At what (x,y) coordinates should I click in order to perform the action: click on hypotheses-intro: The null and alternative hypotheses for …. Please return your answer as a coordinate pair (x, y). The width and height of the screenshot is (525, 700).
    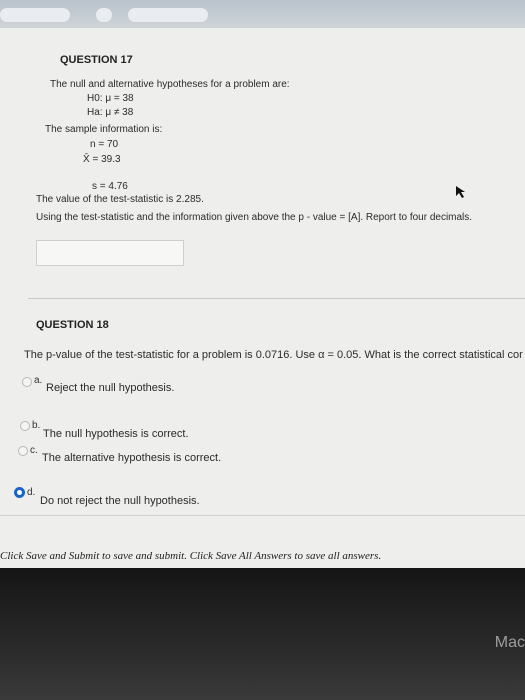
    Looking at the image, I should click on (170, 84).